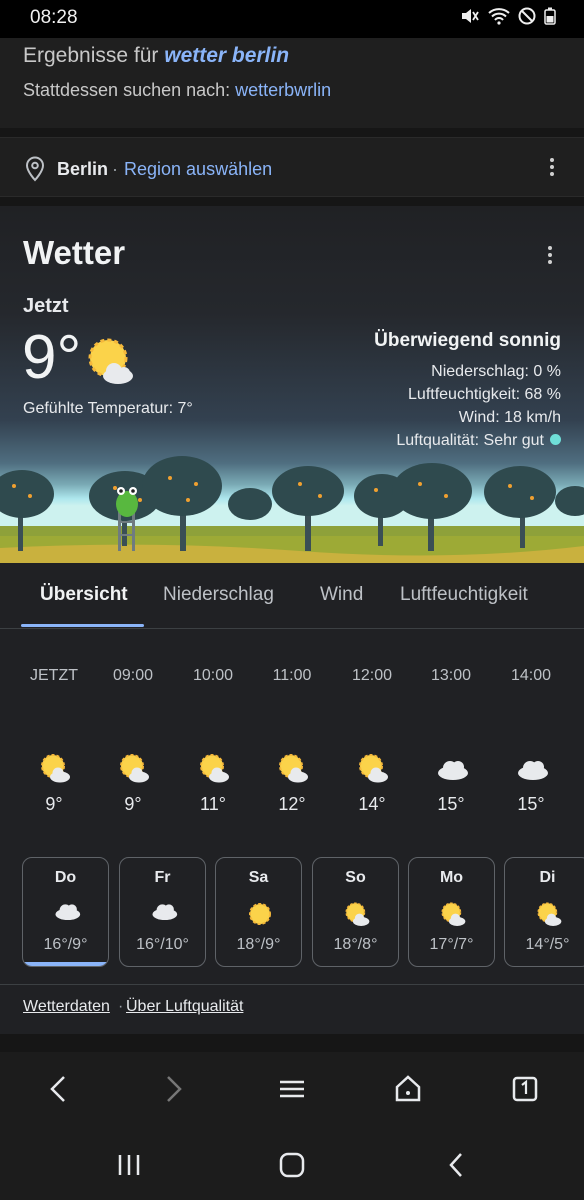 This screenshot has width=584, height=1200. Describe the element at coordinates (552, 168) in the screenshot. I see `location-more-icon` at that location.